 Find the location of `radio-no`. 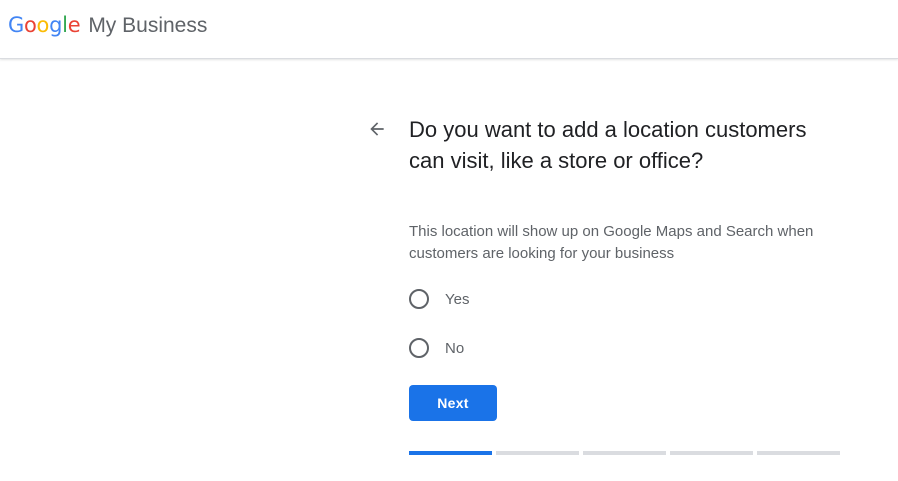

radio-no is located at coordinates (419, 348).